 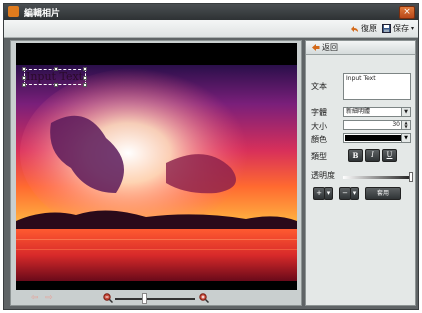 I want to click on window-title: 編輯相片, so click(x=42, y=14).